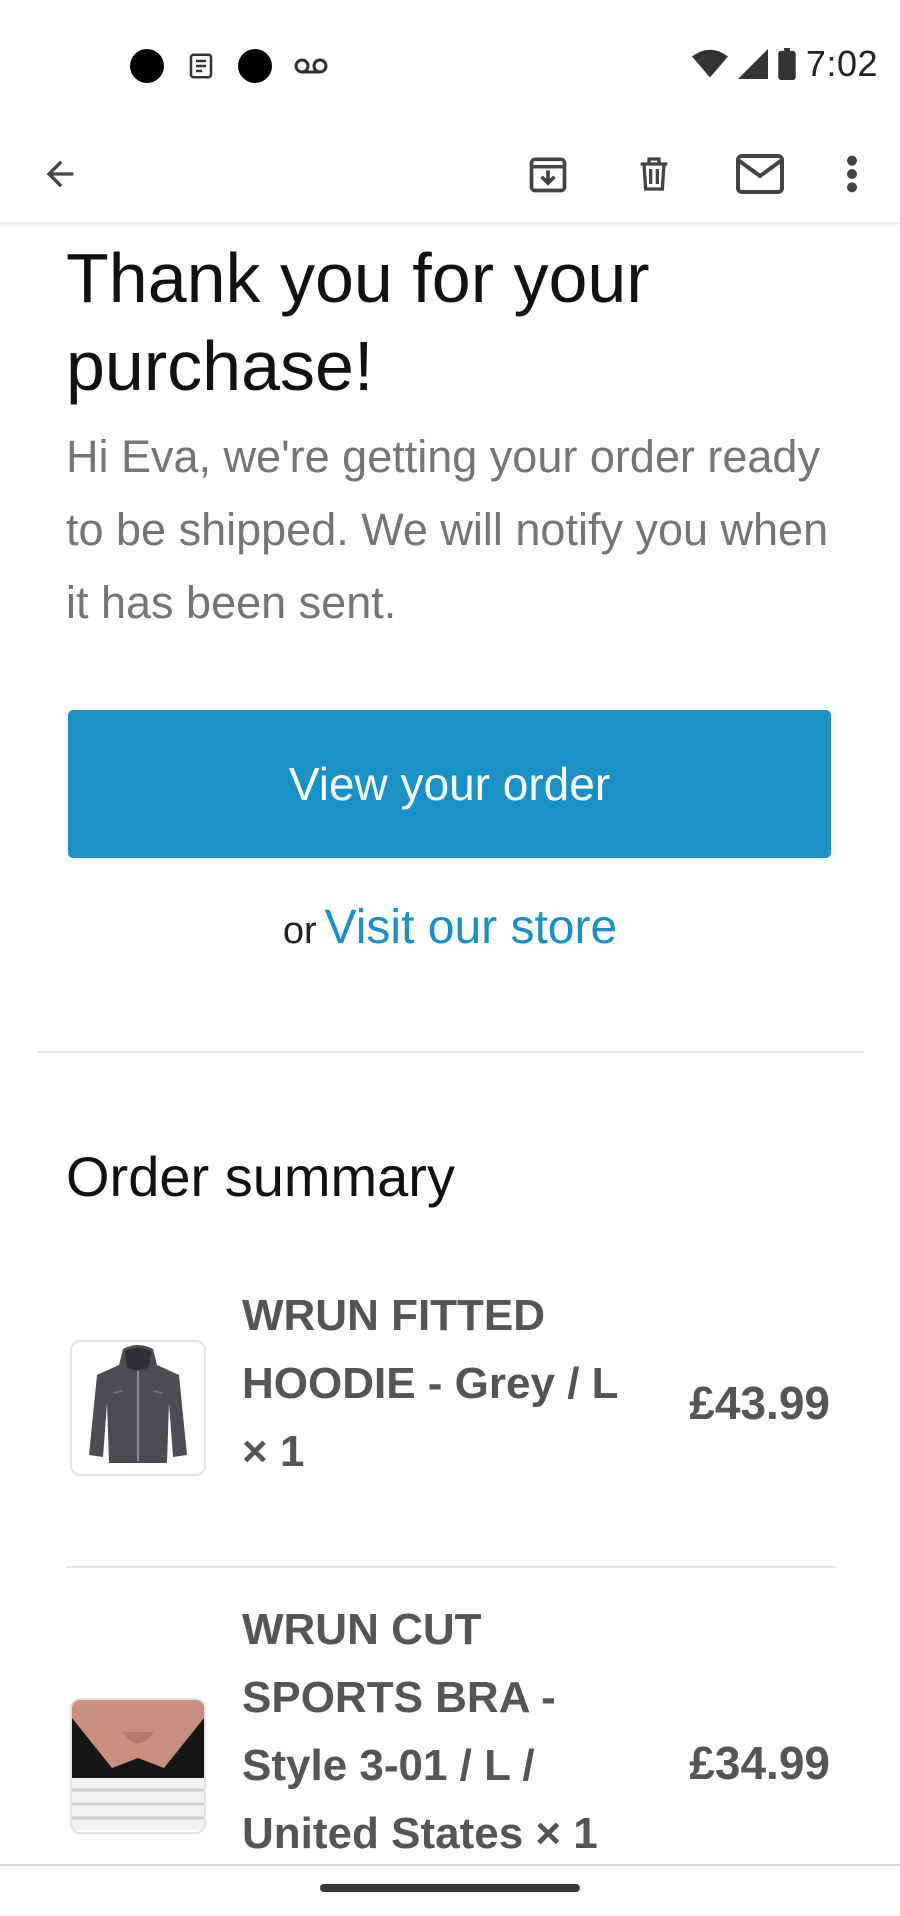 The width and height of the screenshot is (900, 1916). I want to click on order-summary-title: Order summary, so click(260, 1176).